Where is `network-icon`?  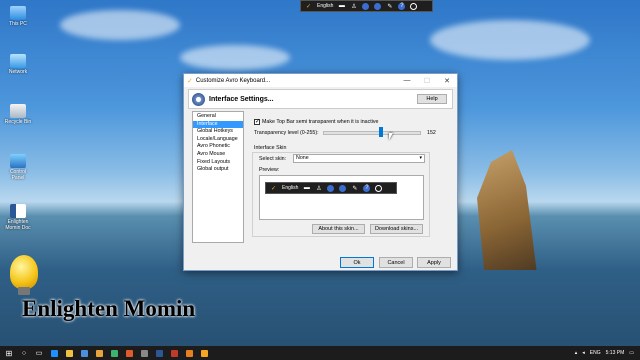
network-icon is located at coordinates (18, 61).